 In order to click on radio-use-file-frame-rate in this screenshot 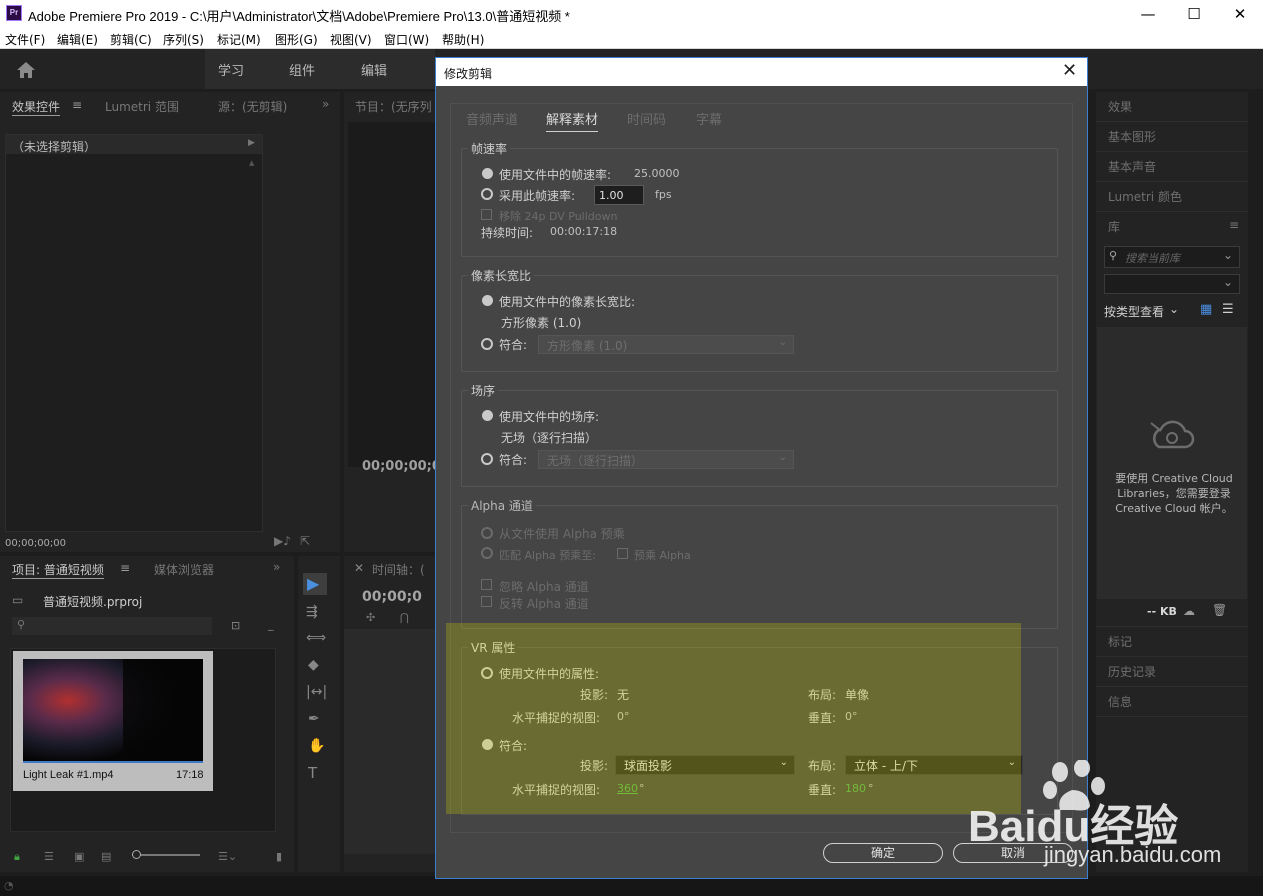, I will do `click(487, 173)`.